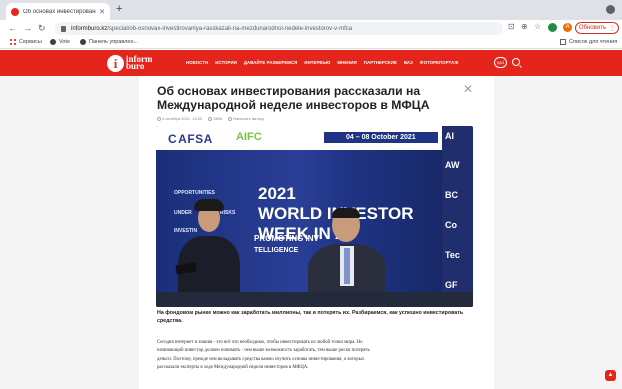  Describe the element at coordinates (381, 137) in the screenshot. I see `photo-date-banner: 04 – 08 October 2021` at that location.